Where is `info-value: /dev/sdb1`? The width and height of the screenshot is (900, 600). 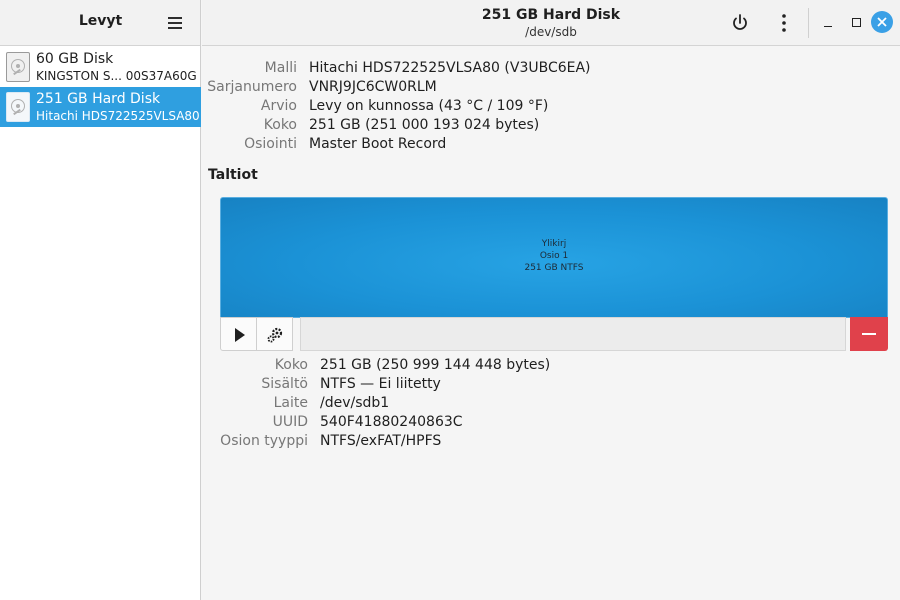 info-value: /dev/sdb1 is located at coordinates (355, 403).